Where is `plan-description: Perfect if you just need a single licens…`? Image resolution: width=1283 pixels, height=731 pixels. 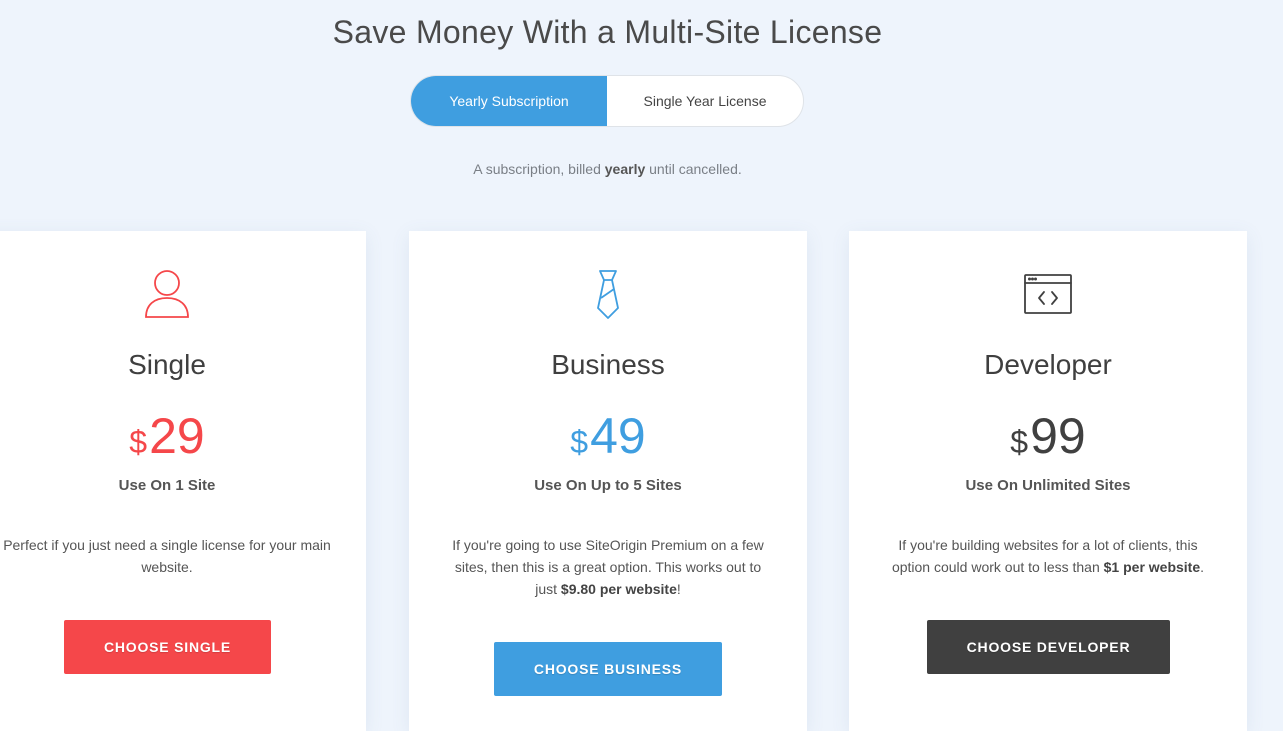 plan-description: Perfect if you just need a single licens… is located at coordinates (167, 556).